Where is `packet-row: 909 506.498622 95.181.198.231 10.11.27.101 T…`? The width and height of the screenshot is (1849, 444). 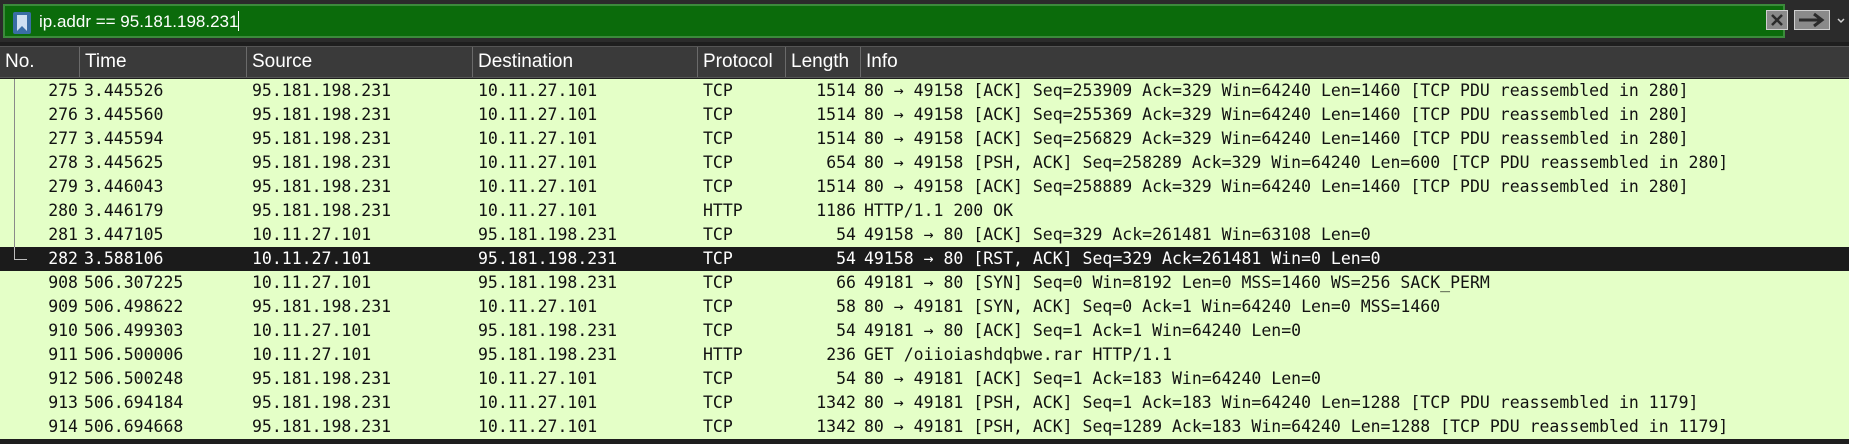 packet-row: 909 506.498622 95.181.198.231 10.11.27.101 T… is located at coordinates (924, 307).